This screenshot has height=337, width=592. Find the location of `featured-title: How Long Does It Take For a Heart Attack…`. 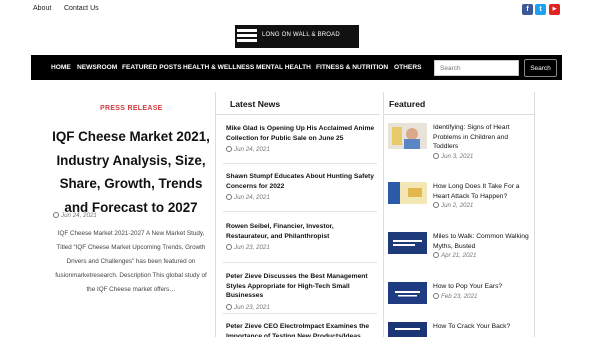

featured-title: How Long Does It Take For a Heart Attack… is located at coordinates (484, 191).